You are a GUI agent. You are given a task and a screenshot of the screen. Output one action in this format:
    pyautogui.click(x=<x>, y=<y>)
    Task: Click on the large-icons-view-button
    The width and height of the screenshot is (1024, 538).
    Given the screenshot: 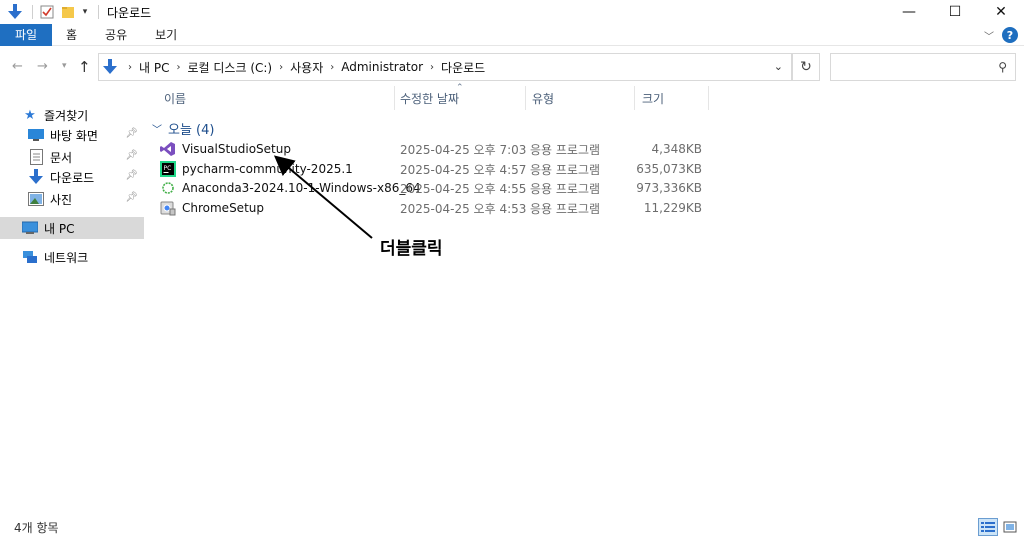 What is the action you would take?
    pyautogui.click(x=1010, y=527)
    